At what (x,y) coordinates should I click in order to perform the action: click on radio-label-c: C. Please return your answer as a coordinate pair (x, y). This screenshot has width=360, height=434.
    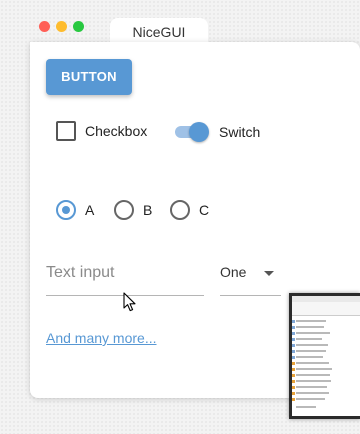
    Looking at the image, I should click on (204, 210).